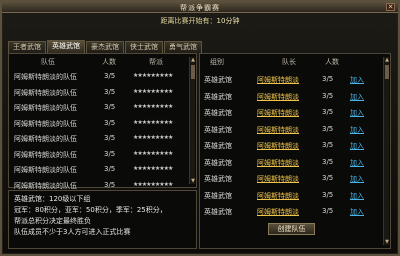  I want to click on tab-0: 王者武馆, so click(27, 47).